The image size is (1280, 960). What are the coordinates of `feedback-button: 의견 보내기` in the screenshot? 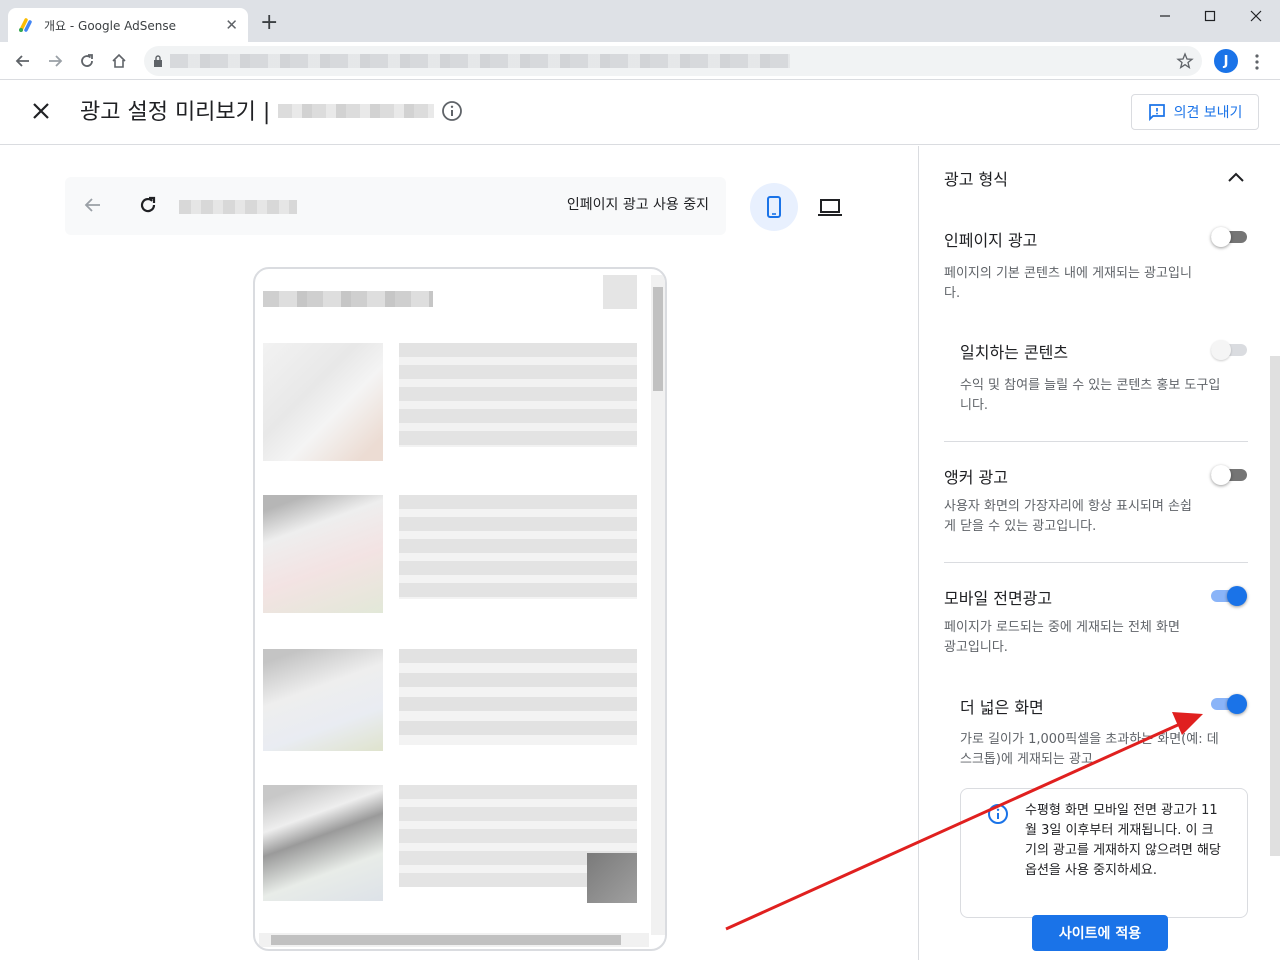 It's located at (1195, 112).